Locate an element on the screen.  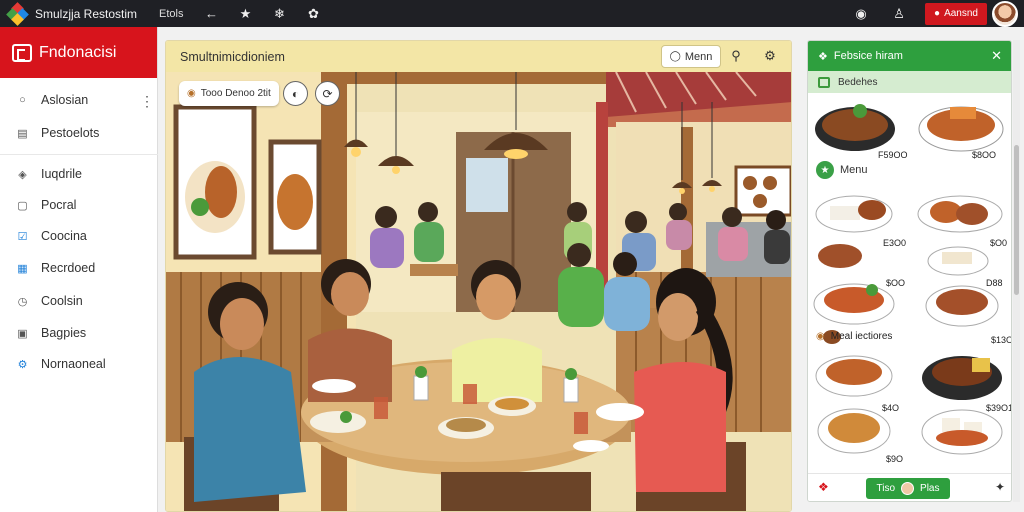
menu-panel-subtitle: Bedehes is located at coordinates (858, 82).